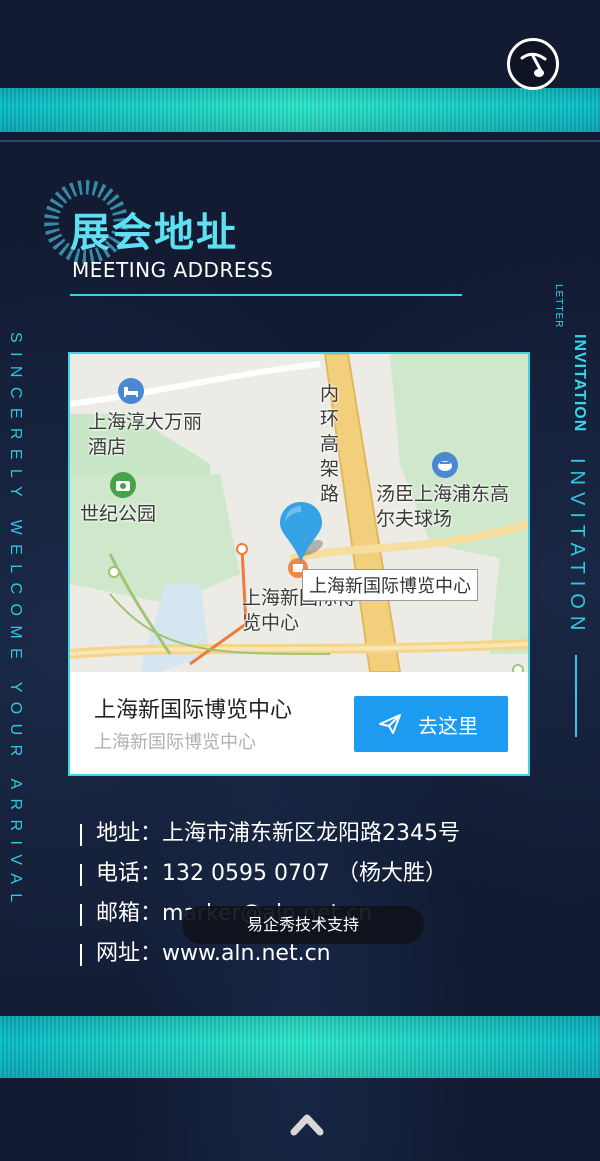 The height and width of the screenshot is (1161, 600). What do you see at coordinates (448, 726) in the screenshot?
I see `navigate-button-label: 去这里` at bounding box center [448, 726].